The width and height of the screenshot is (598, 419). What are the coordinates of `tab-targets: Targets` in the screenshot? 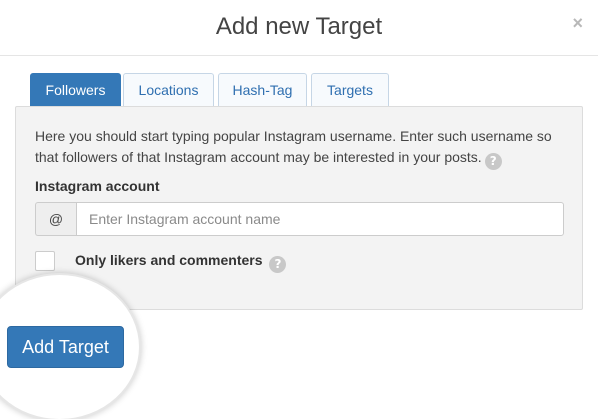 It's located at (350, 89).